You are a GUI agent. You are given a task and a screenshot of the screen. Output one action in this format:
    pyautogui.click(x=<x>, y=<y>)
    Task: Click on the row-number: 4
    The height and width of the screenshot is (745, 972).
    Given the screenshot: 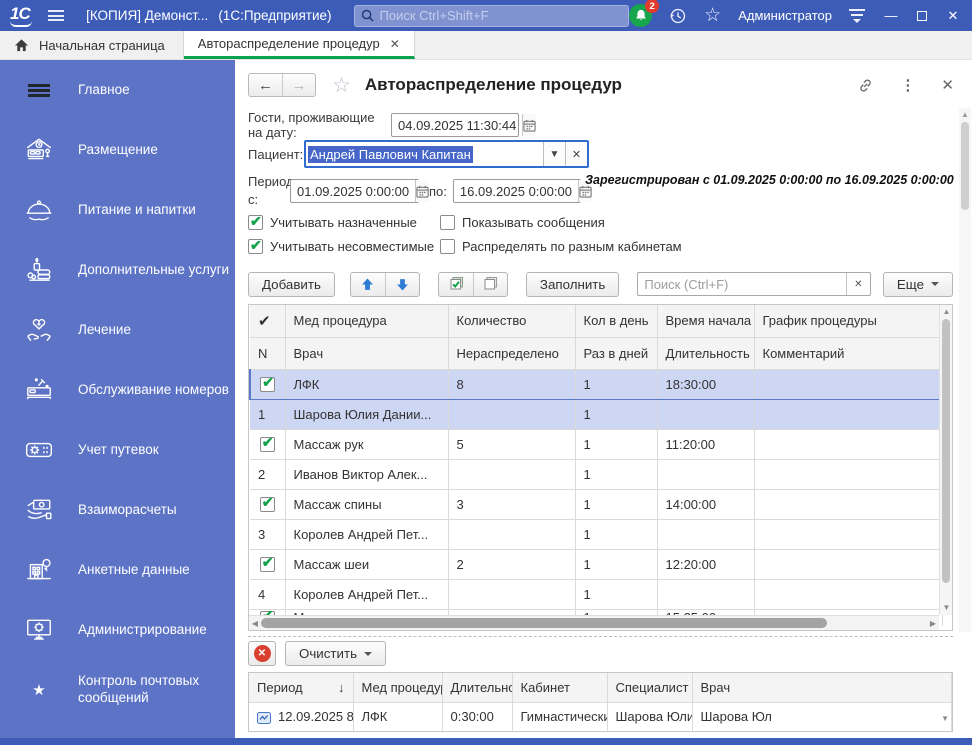 What is the action you would take?
    pyautogui.click(x=268, y=594)
    